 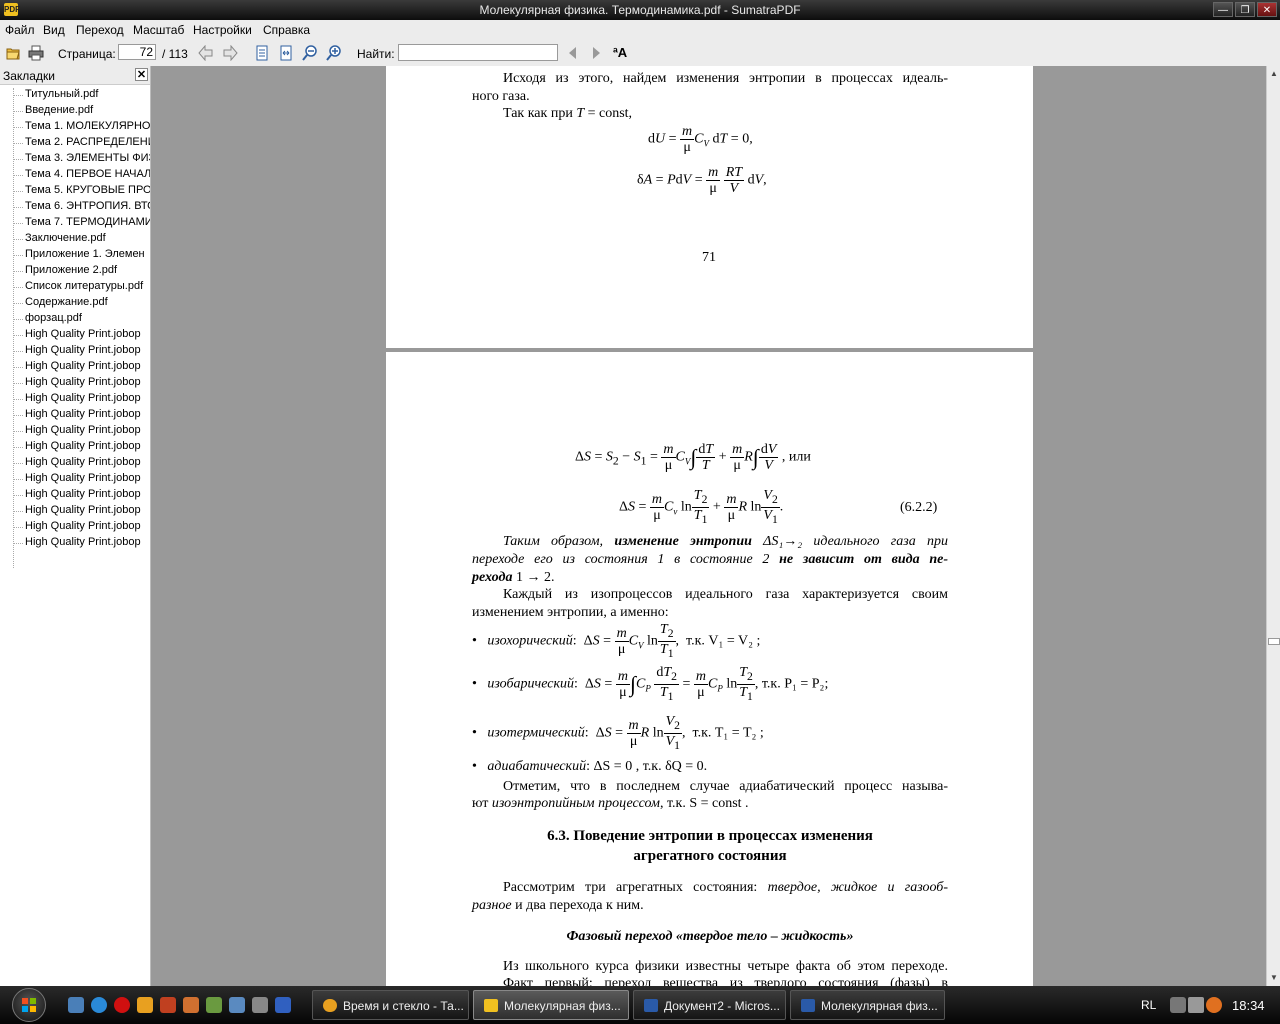 I want to click on bookmark-item: Заключение.pdf, so click(x=65, y=238).